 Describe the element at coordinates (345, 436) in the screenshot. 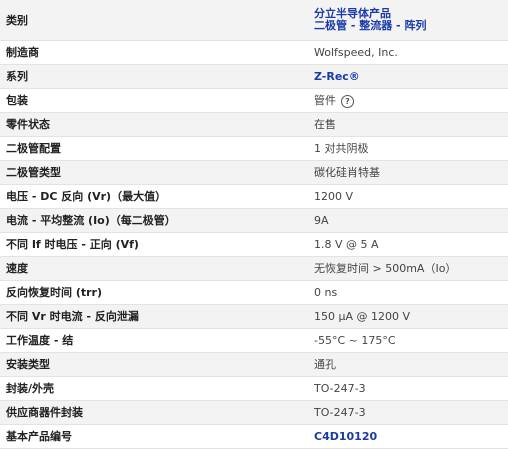

I see `base-product-number-link: C4D10120` at that location.